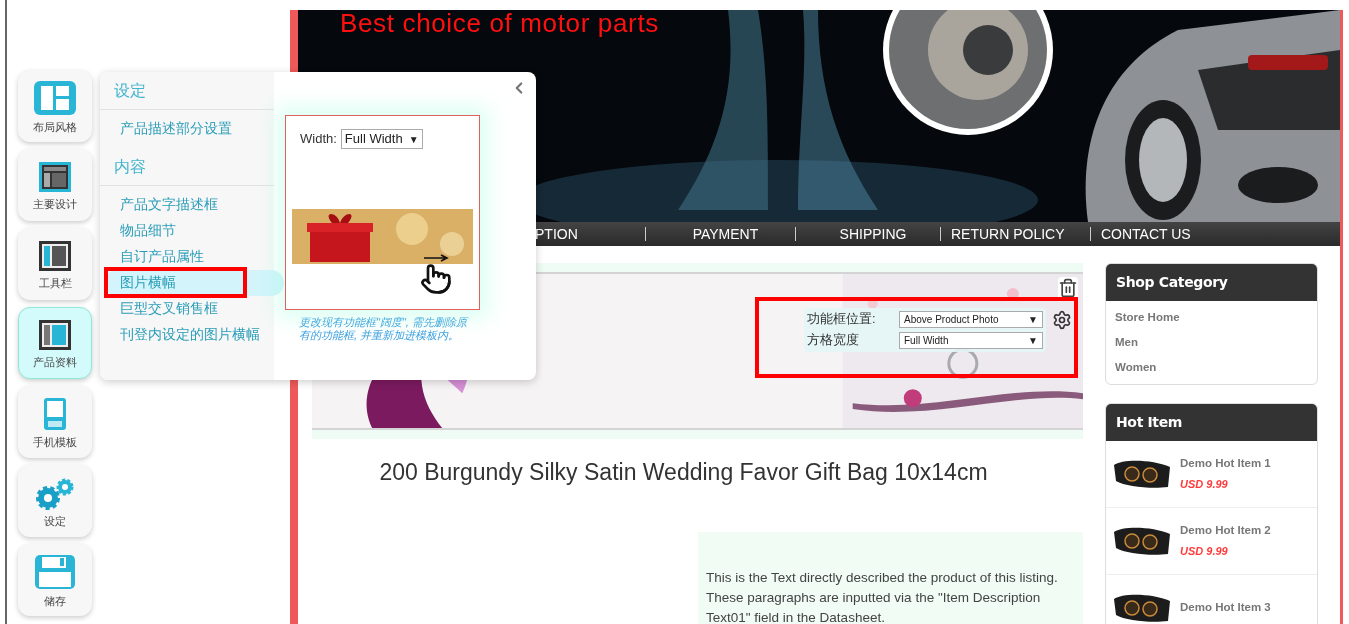 This screenshot has width=1349, height=624. I want to click on menu-heading: 内容, so click(187, 167).